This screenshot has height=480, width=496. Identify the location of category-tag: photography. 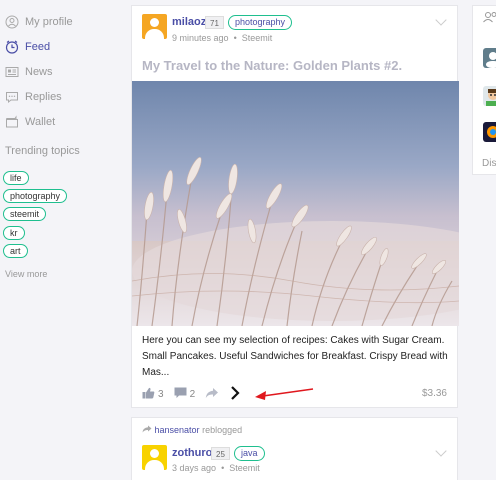
(260, 22).